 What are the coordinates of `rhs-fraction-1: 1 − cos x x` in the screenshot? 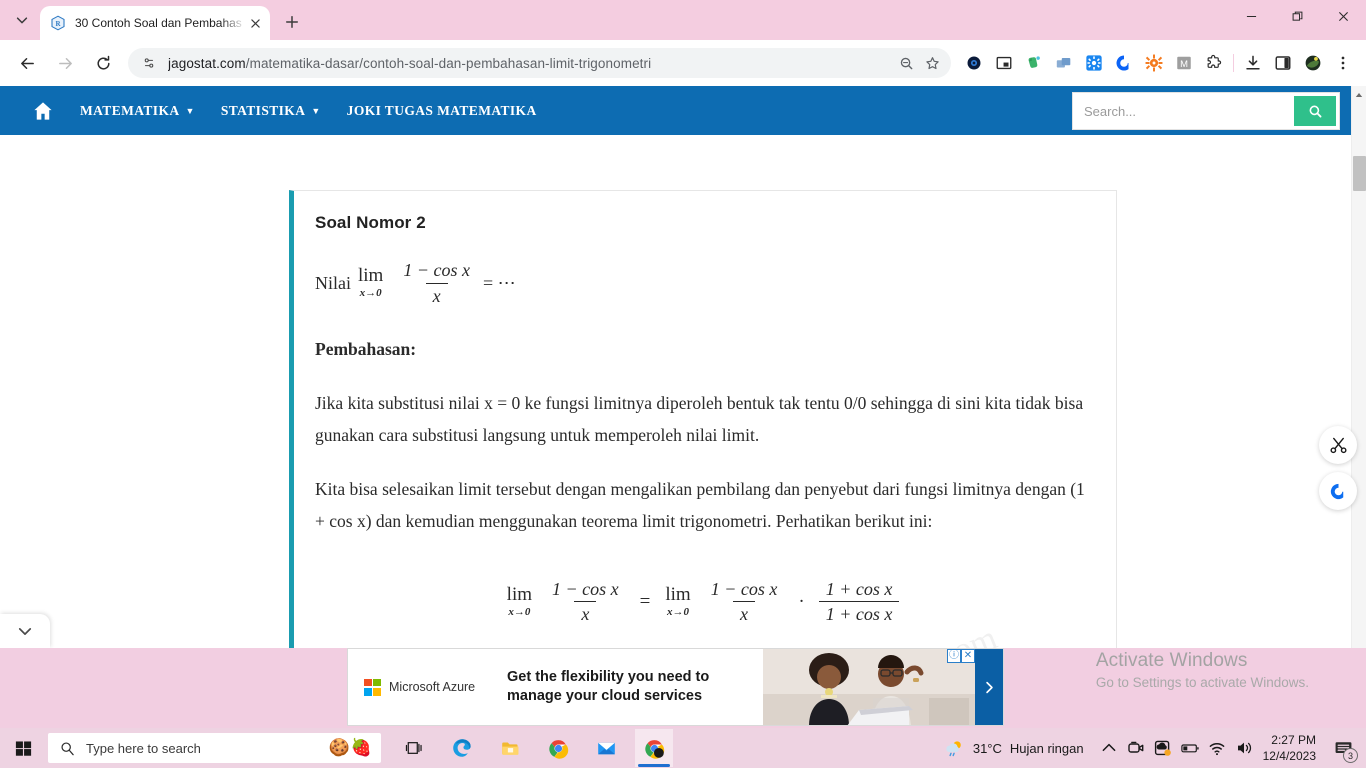 It's located at (744, 602).